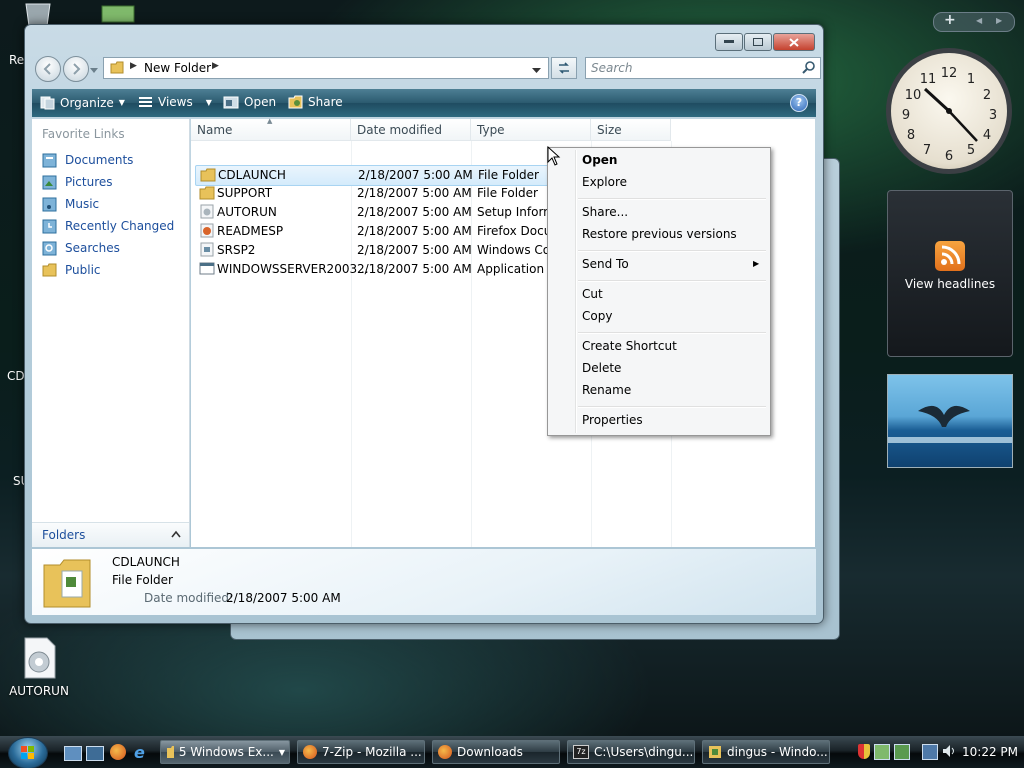  What do you see at coordinates (325, 102) in the screenshot?
I see `share-label: Share` at bounding box center [325, 102].